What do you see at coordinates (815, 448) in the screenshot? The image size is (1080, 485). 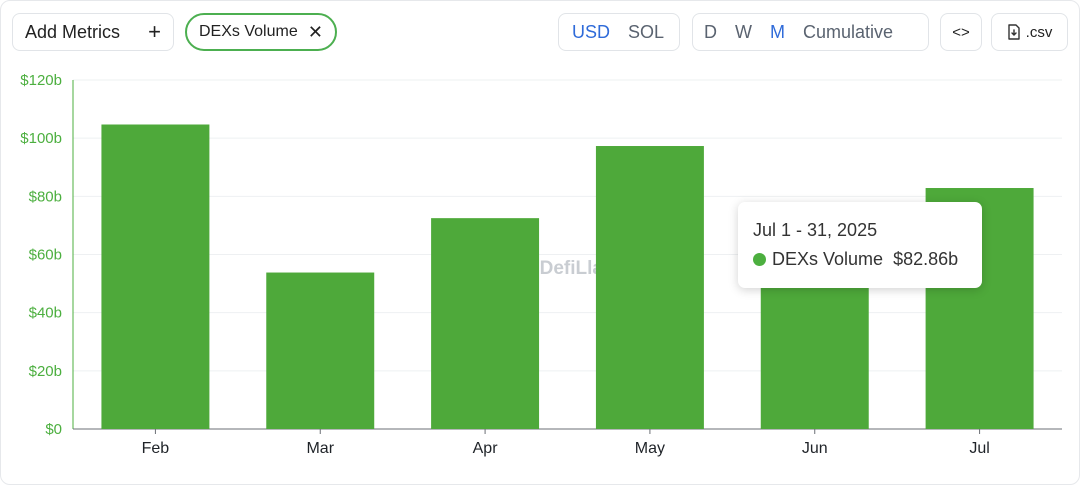 I see `x-tick-label: Jun` at bounding box center [815, 448].